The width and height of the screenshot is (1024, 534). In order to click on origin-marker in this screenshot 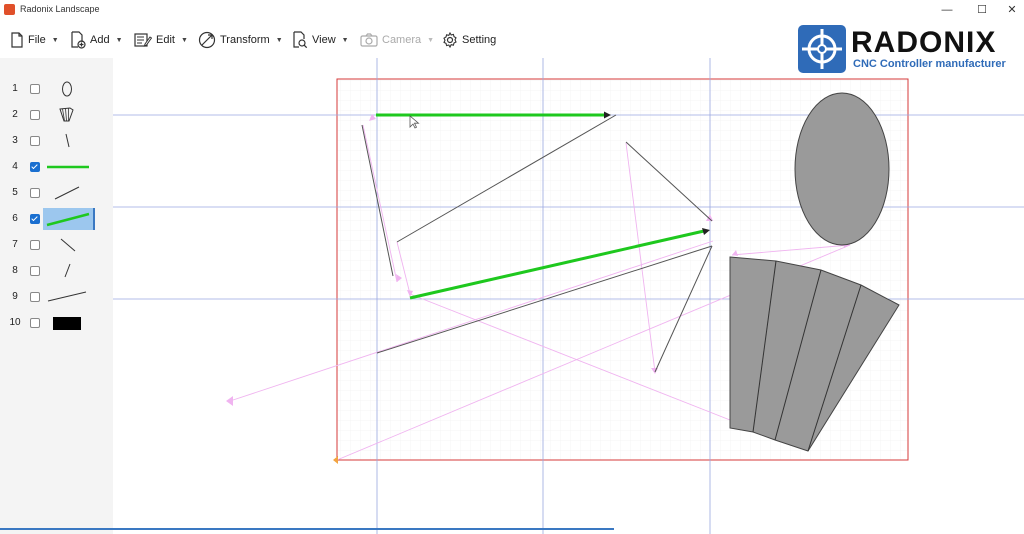, I will do `click(335, 460)`.